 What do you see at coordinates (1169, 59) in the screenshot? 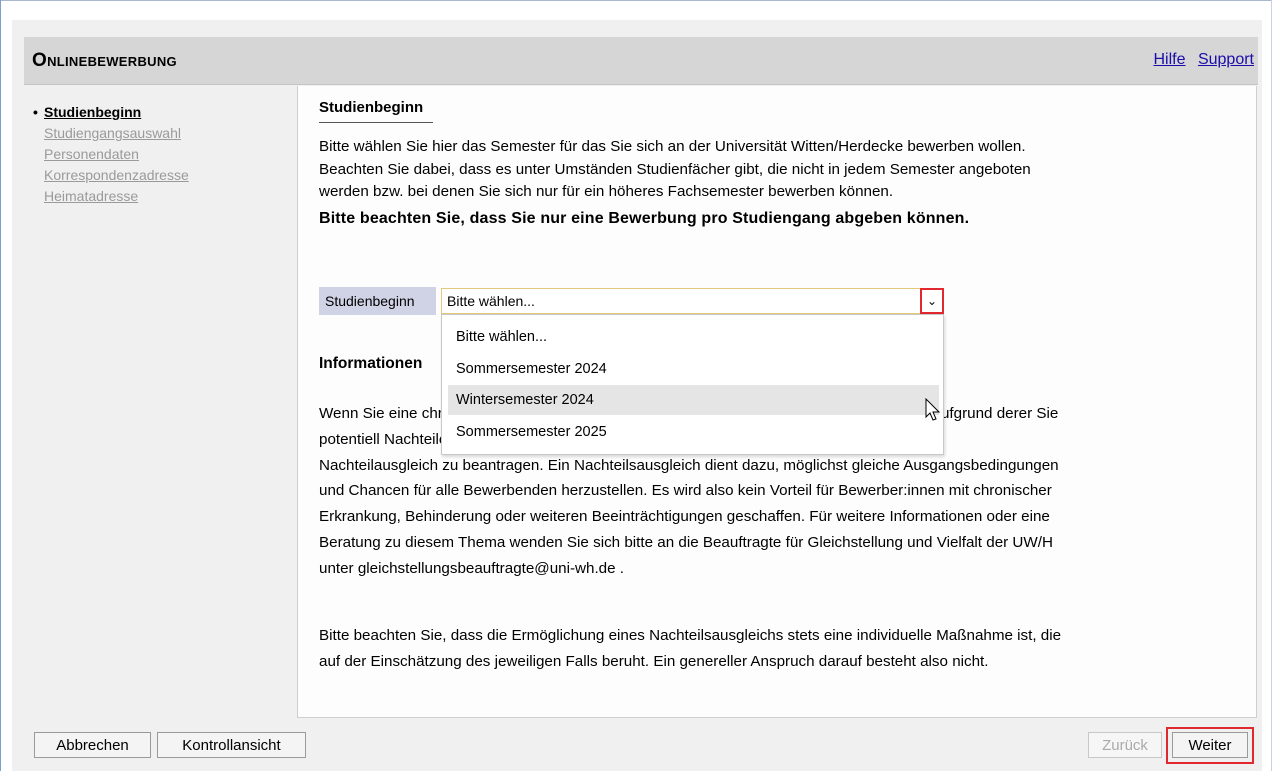
I see `help-link: Hilfe` at bounding box center [1169, 59].